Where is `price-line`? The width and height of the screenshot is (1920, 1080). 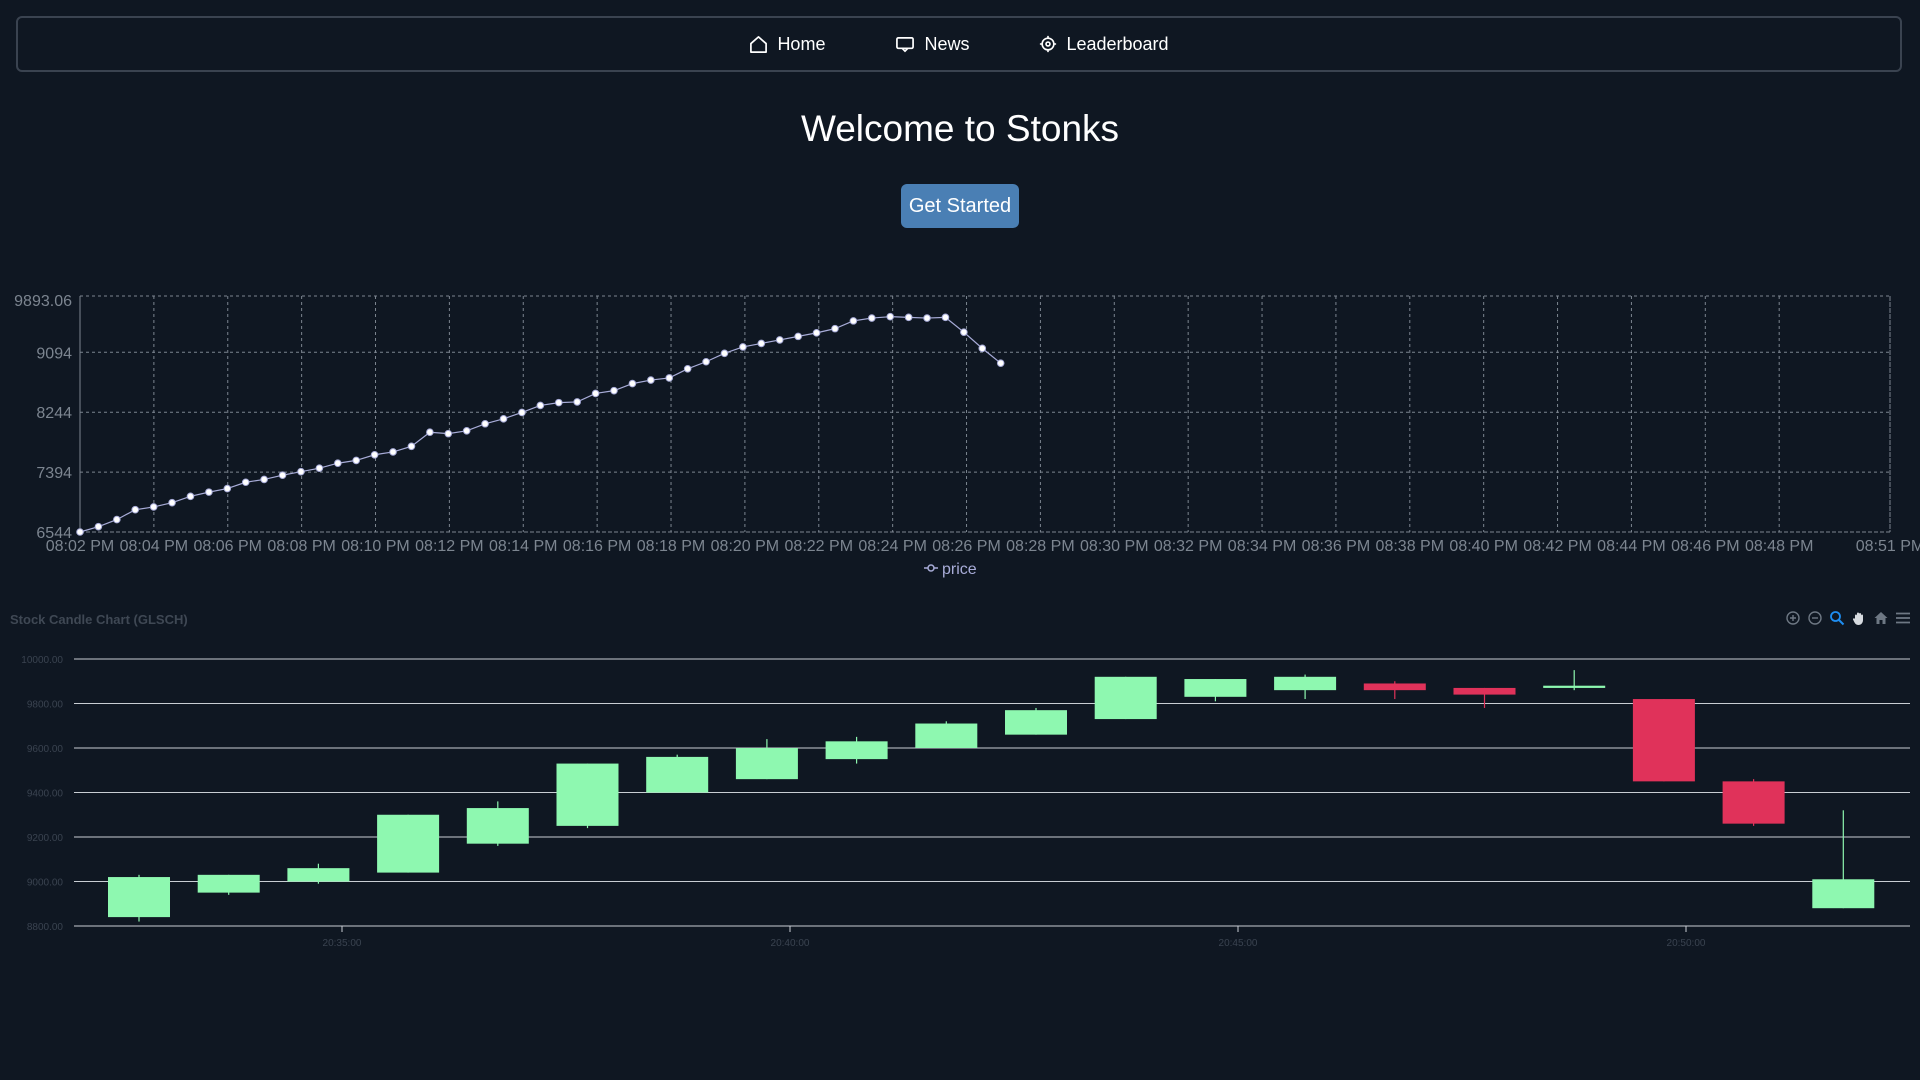 price-line is located at coordinates (540, 424).